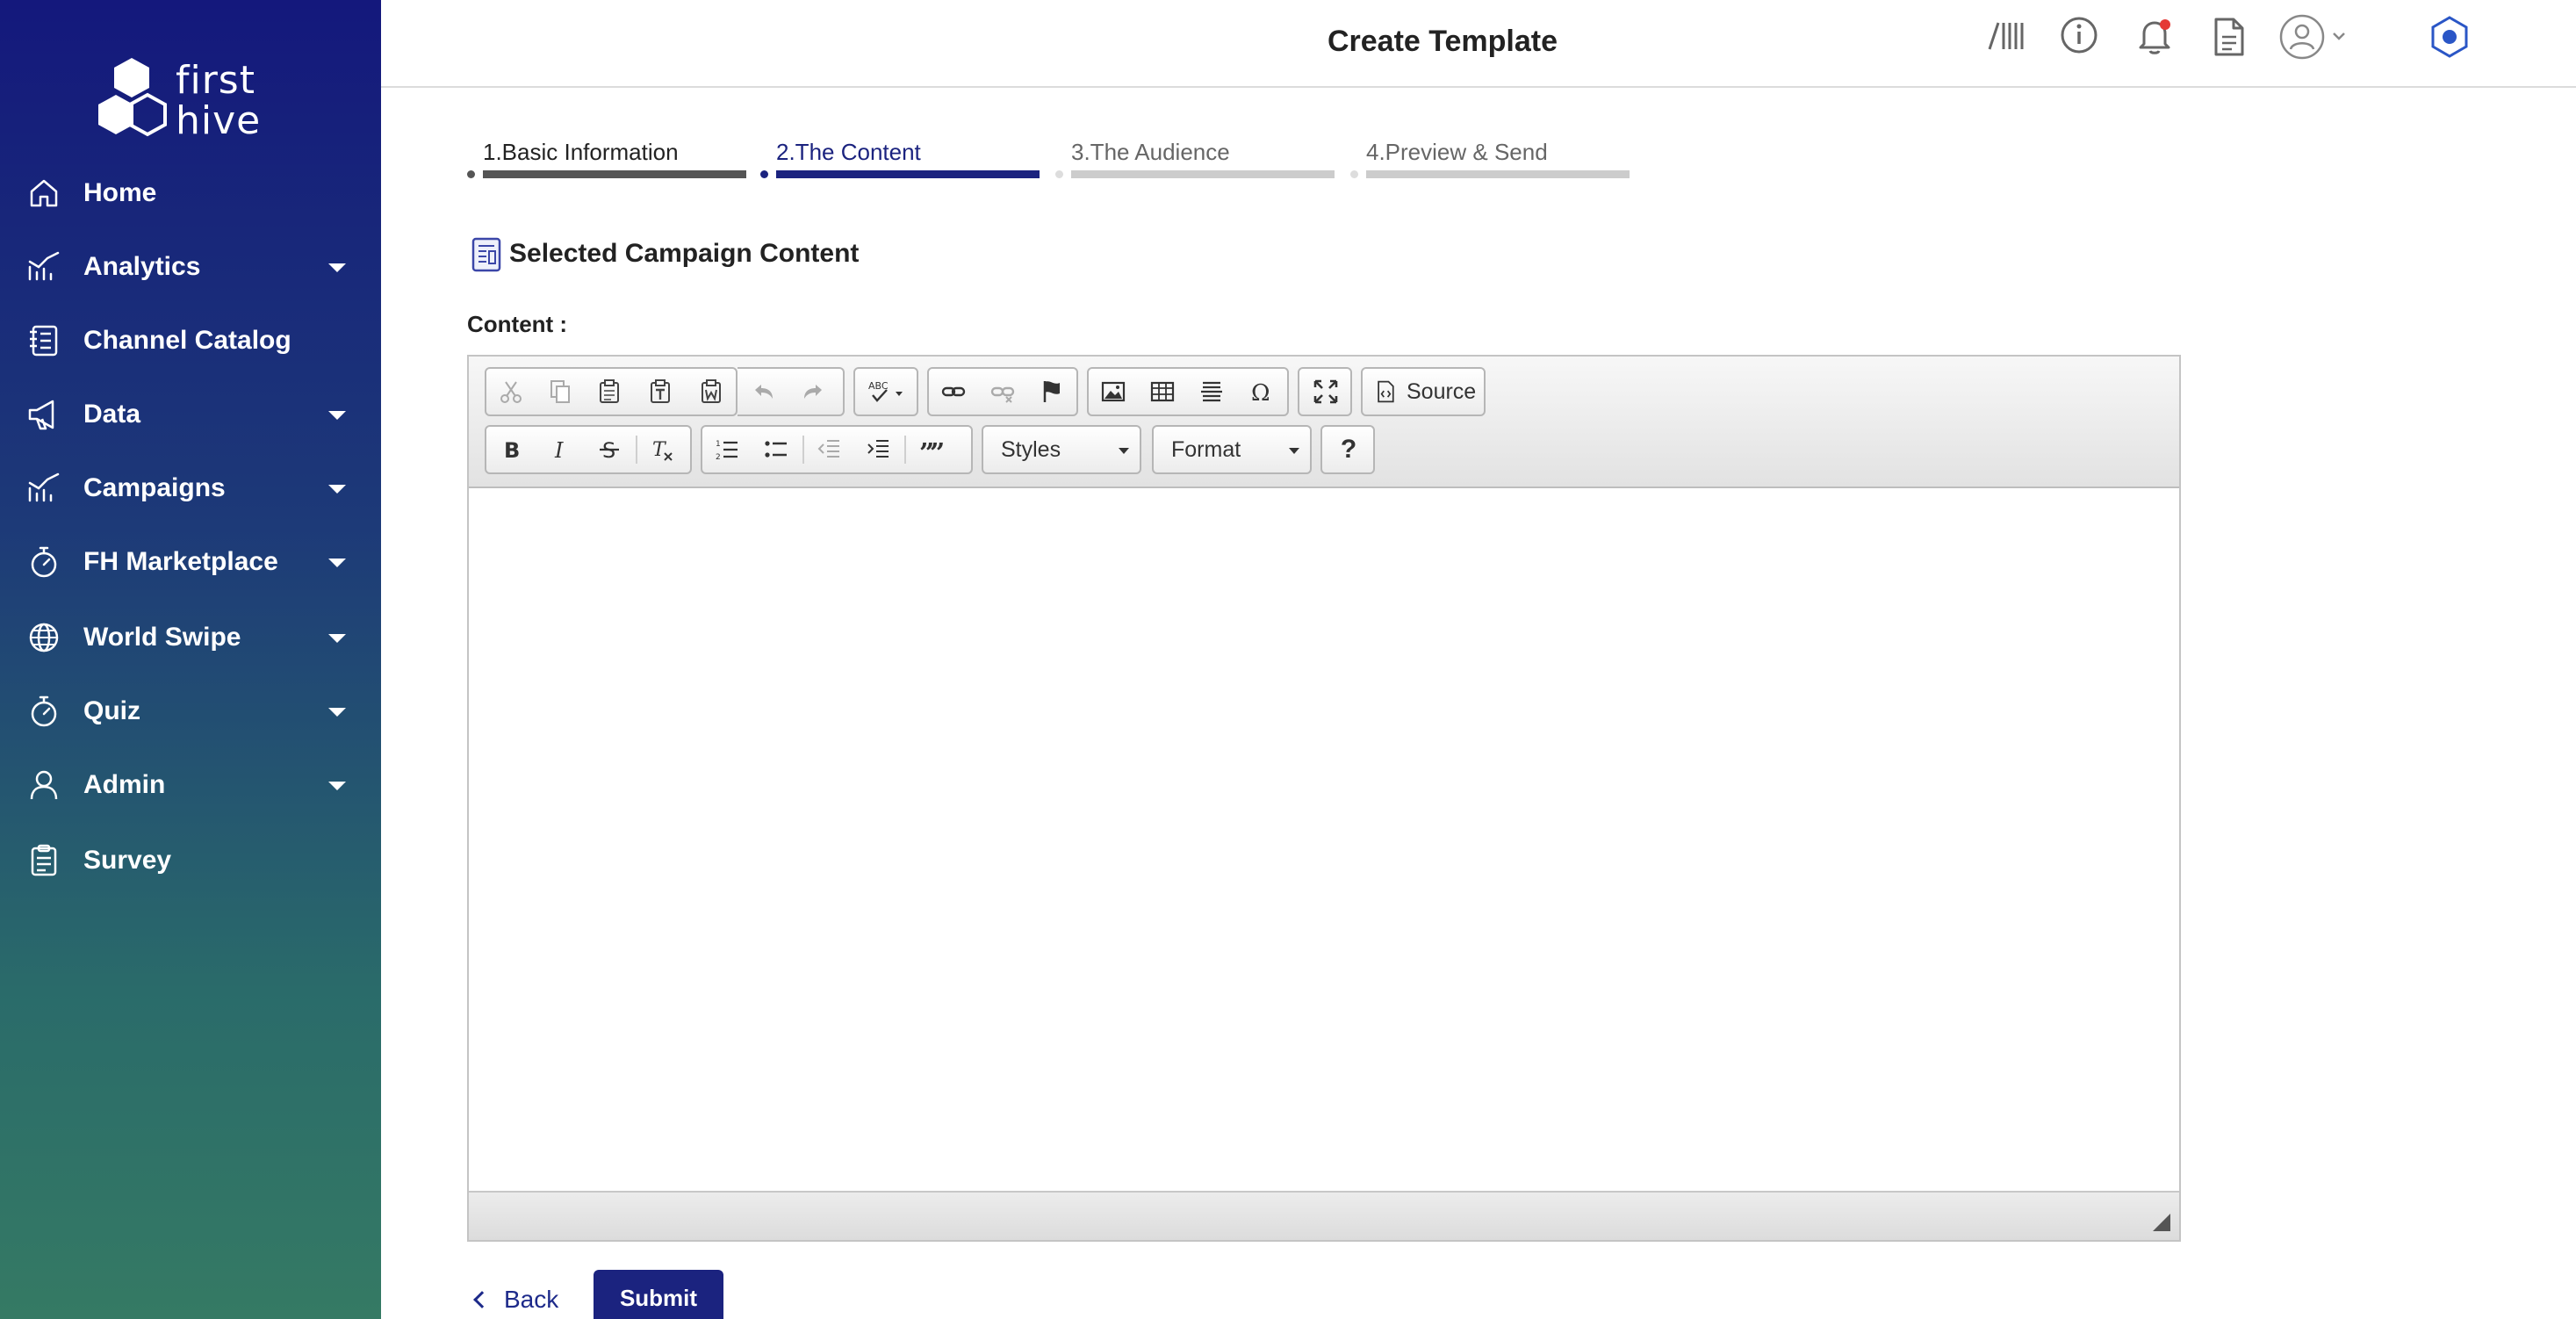 The width and height of the screenshot is (2576, 1319). I want to click on paragraph-group: 12 ””, so click(837, 449).